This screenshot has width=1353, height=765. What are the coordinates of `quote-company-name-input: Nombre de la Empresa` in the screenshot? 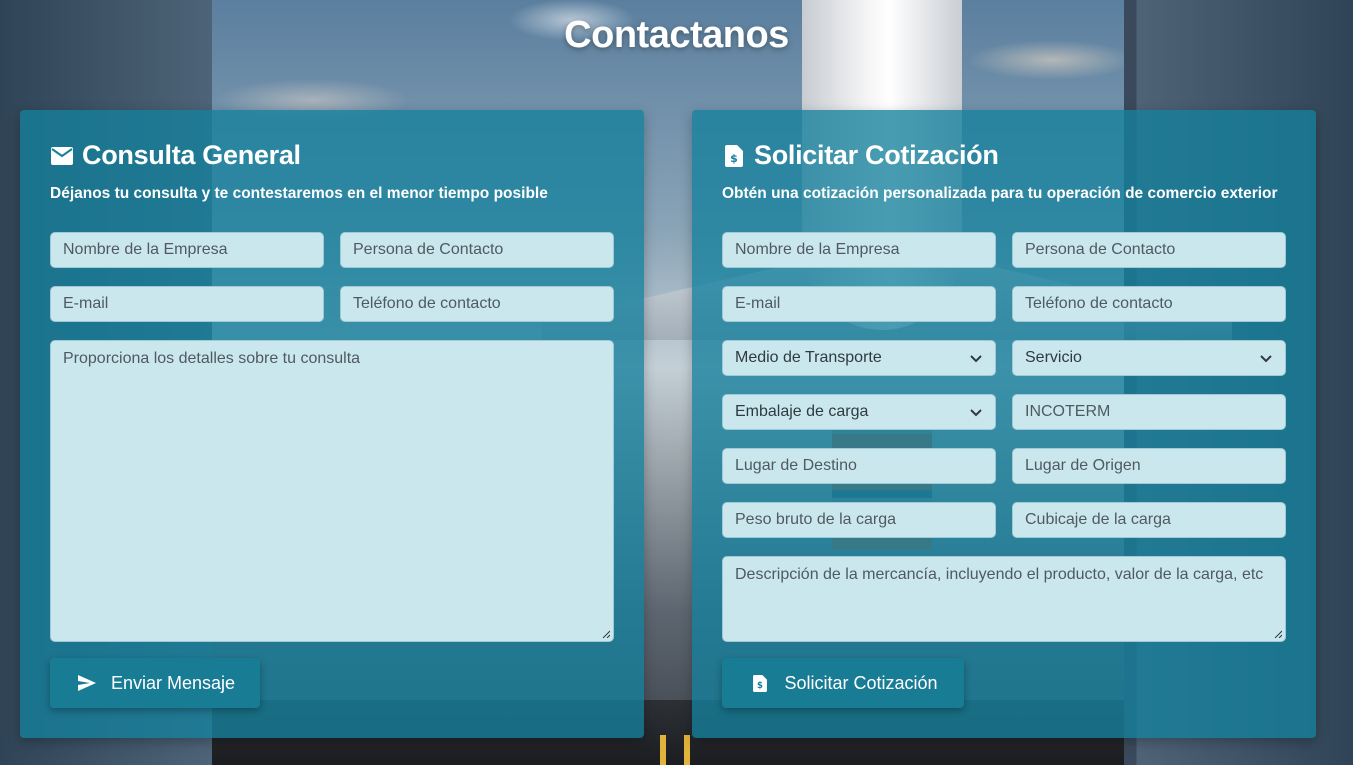 It's located at (859, 250).